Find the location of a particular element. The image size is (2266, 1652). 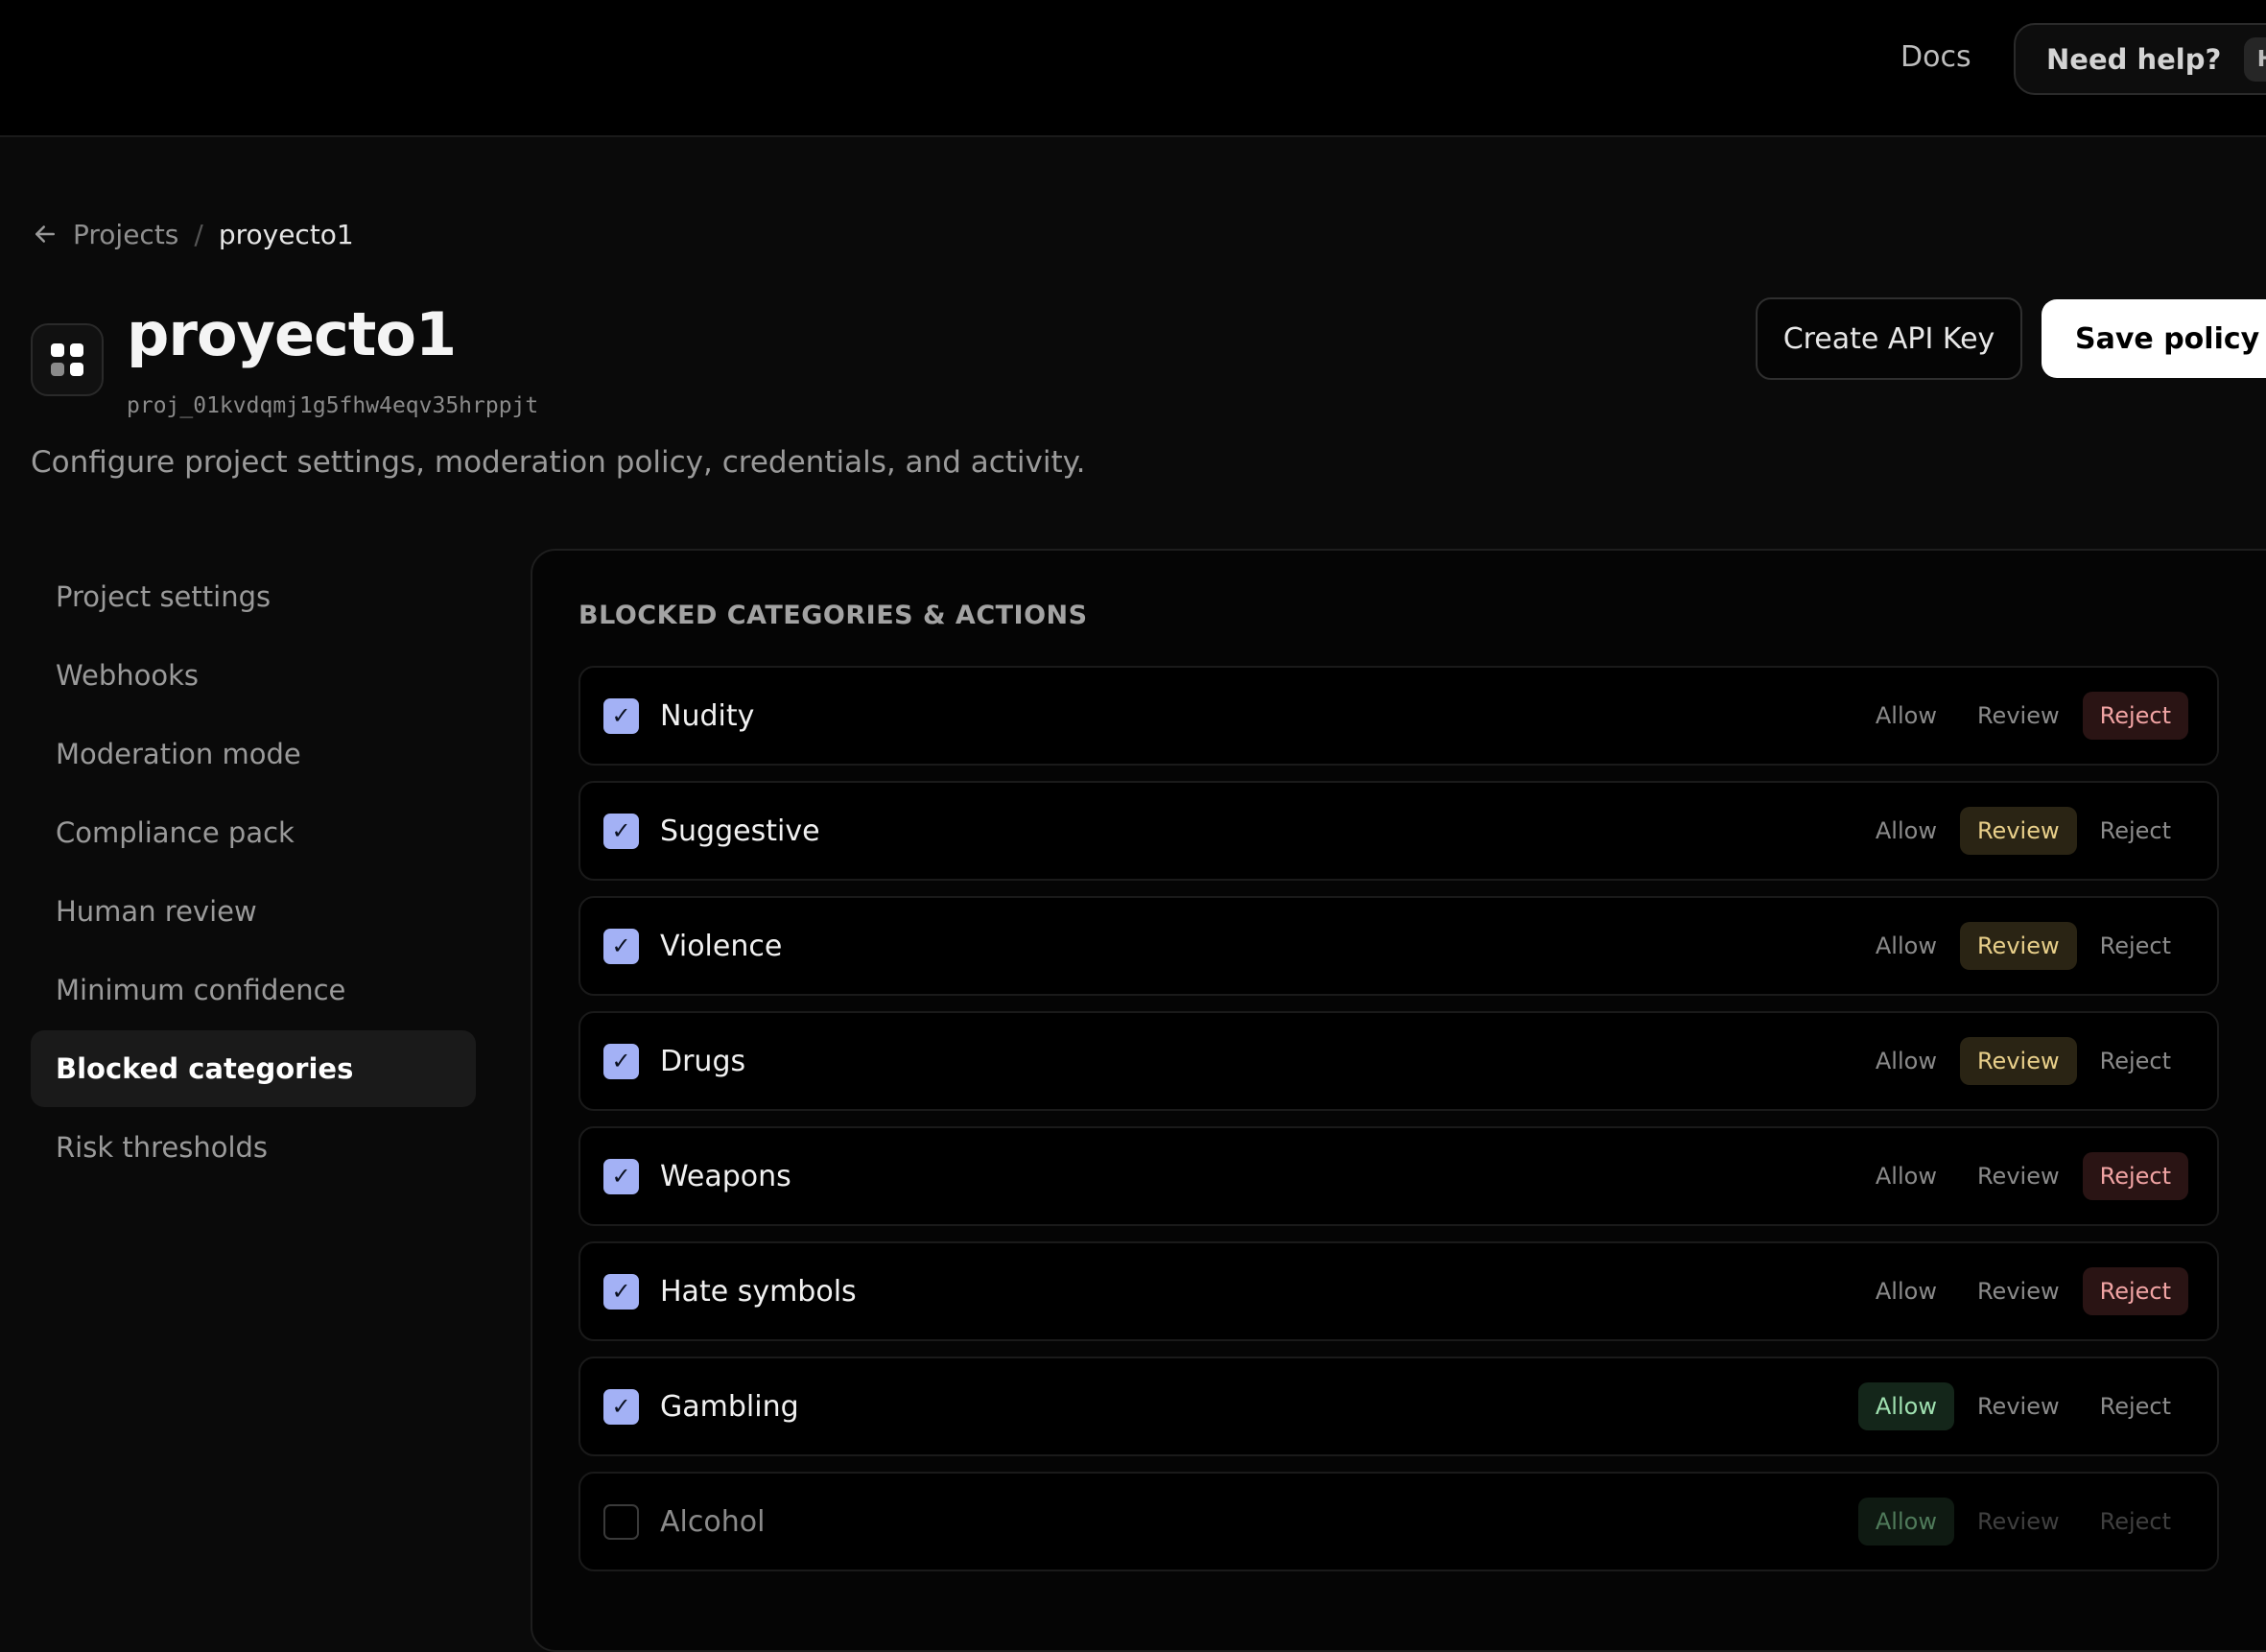

category-label: Violence is located at coordinates (721, 946).